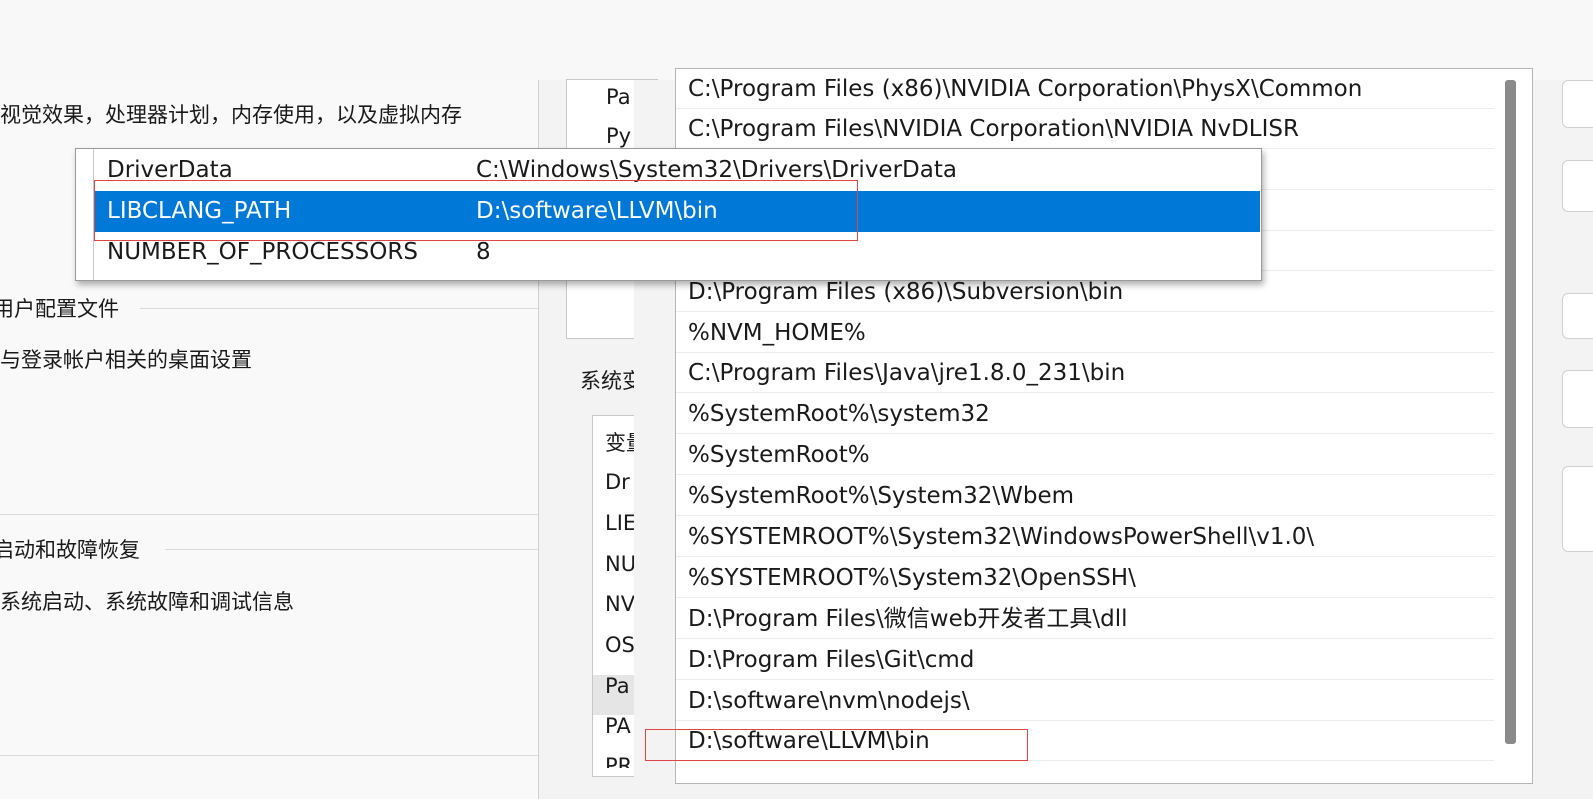  Describe the element at coordinates (126, 360) in the screenshot. I see `user-profiles-description: 与登录帐户相关的桌面设置` at that location.